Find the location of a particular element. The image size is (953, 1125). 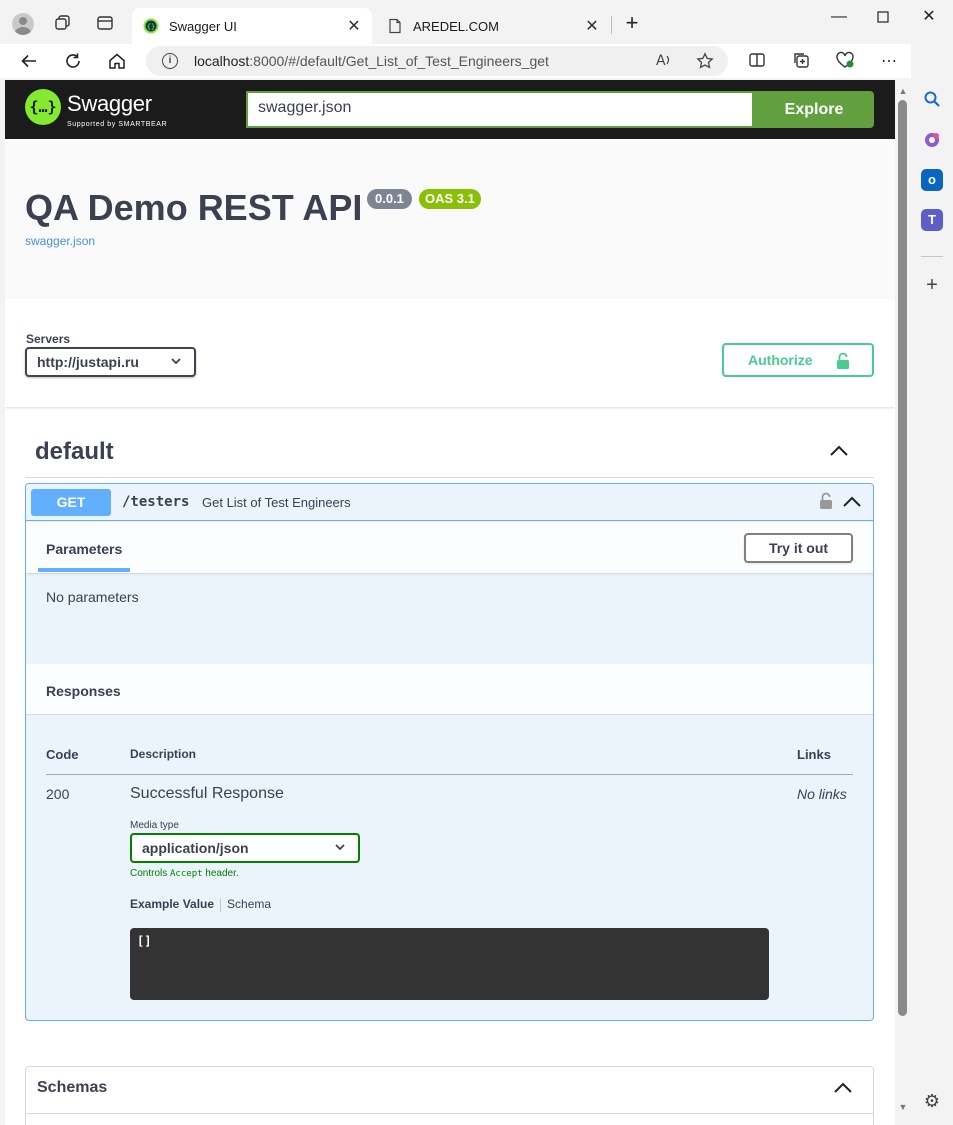

settings-more-icon: ⋯ is located at coordinates (889, 62).